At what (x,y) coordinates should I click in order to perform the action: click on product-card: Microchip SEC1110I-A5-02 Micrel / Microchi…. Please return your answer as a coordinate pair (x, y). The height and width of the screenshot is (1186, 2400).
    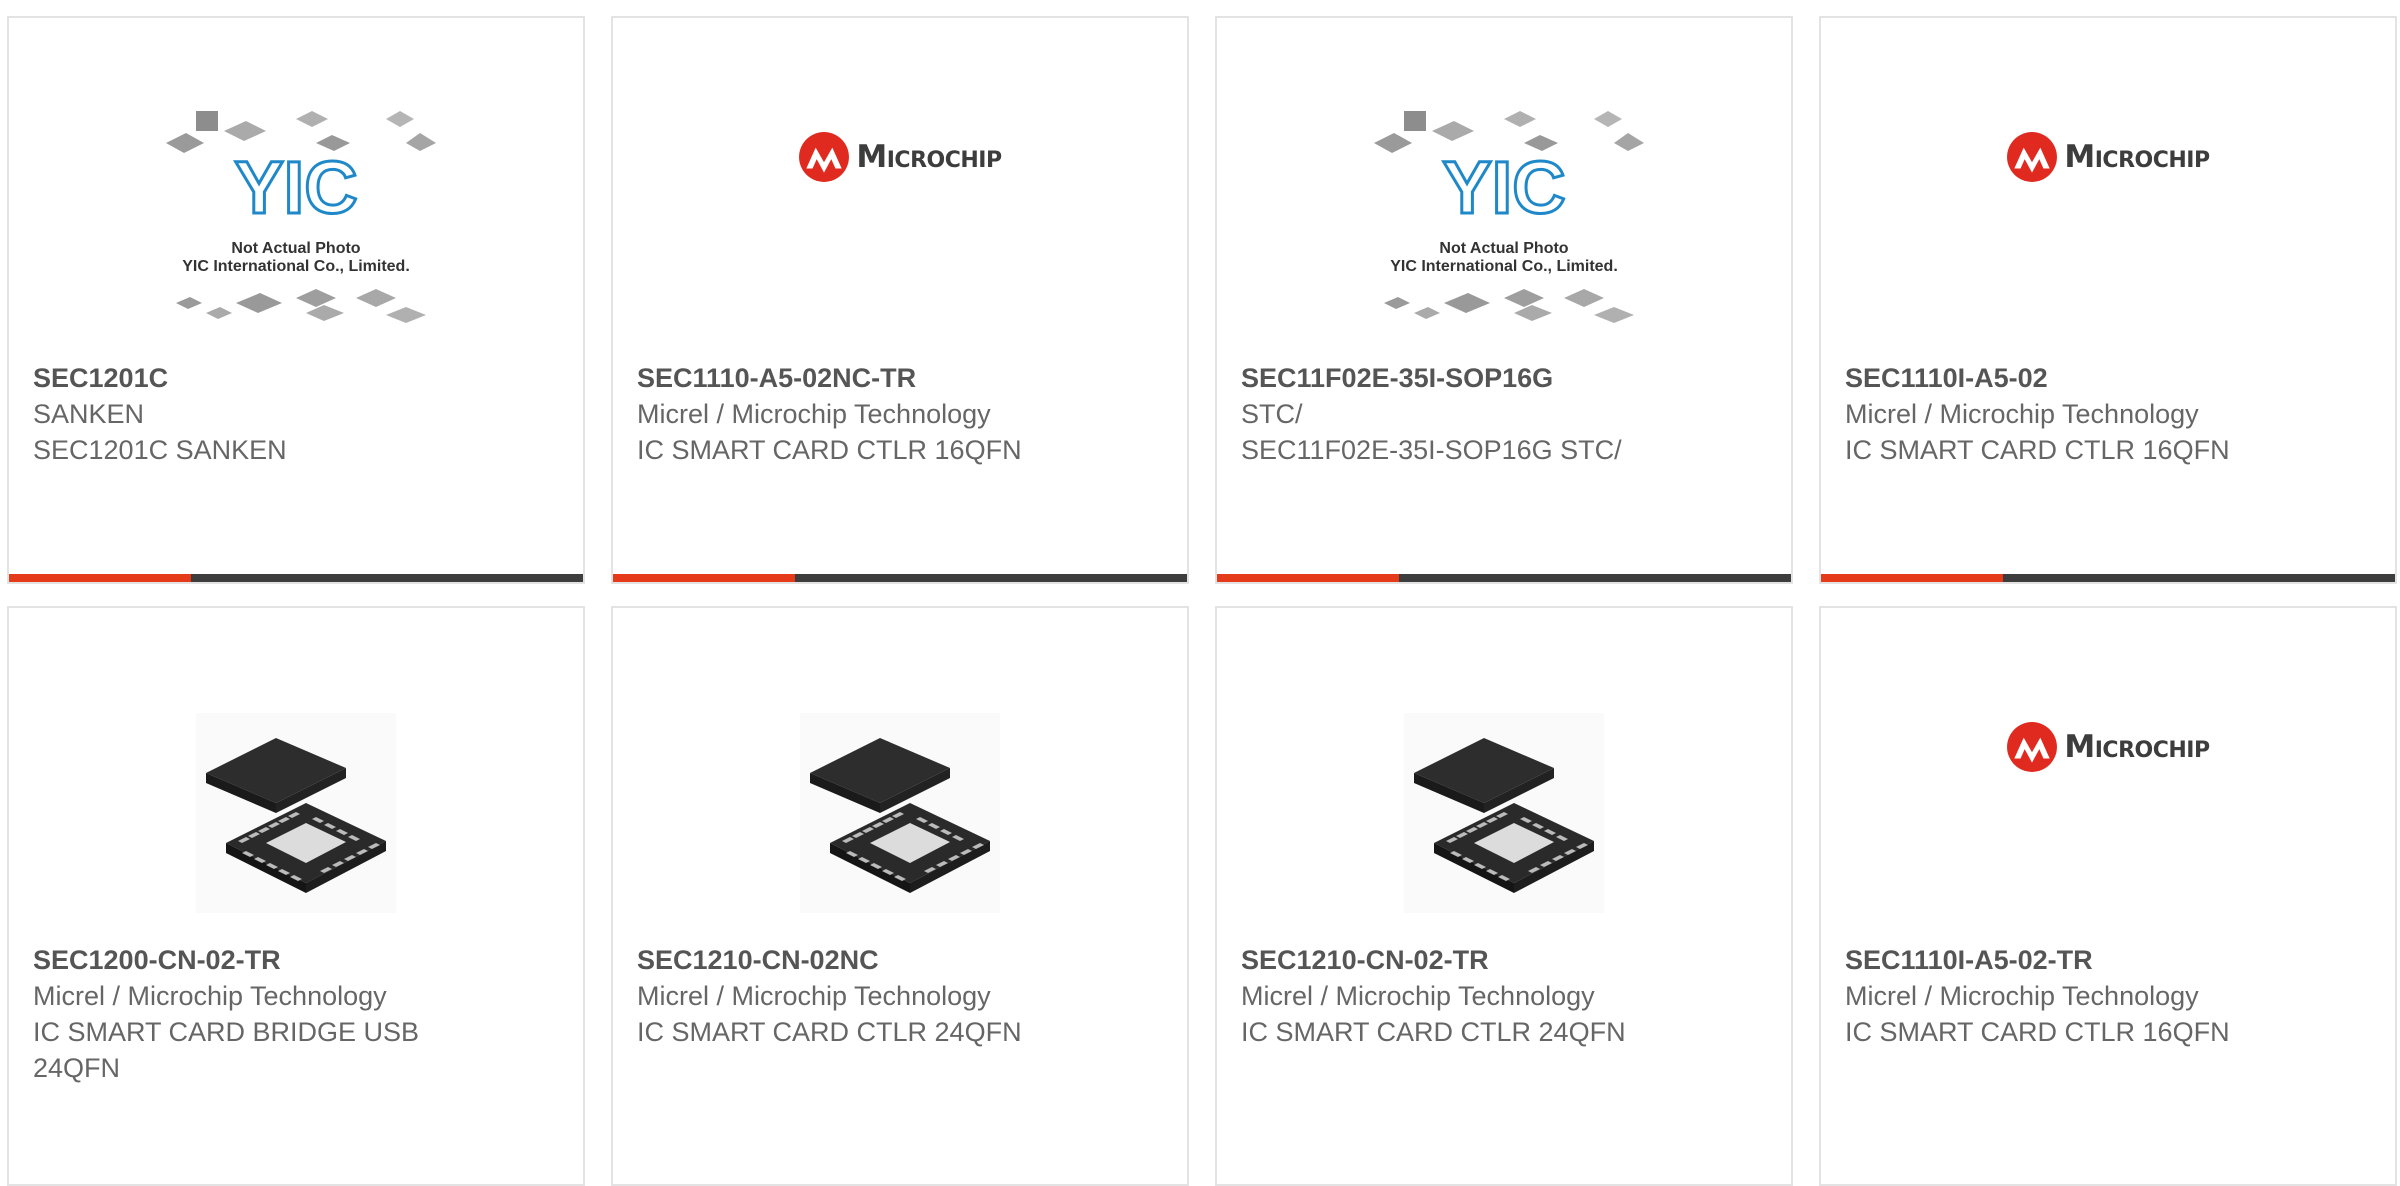
    Looking at the image, I should click on (2108, 300).